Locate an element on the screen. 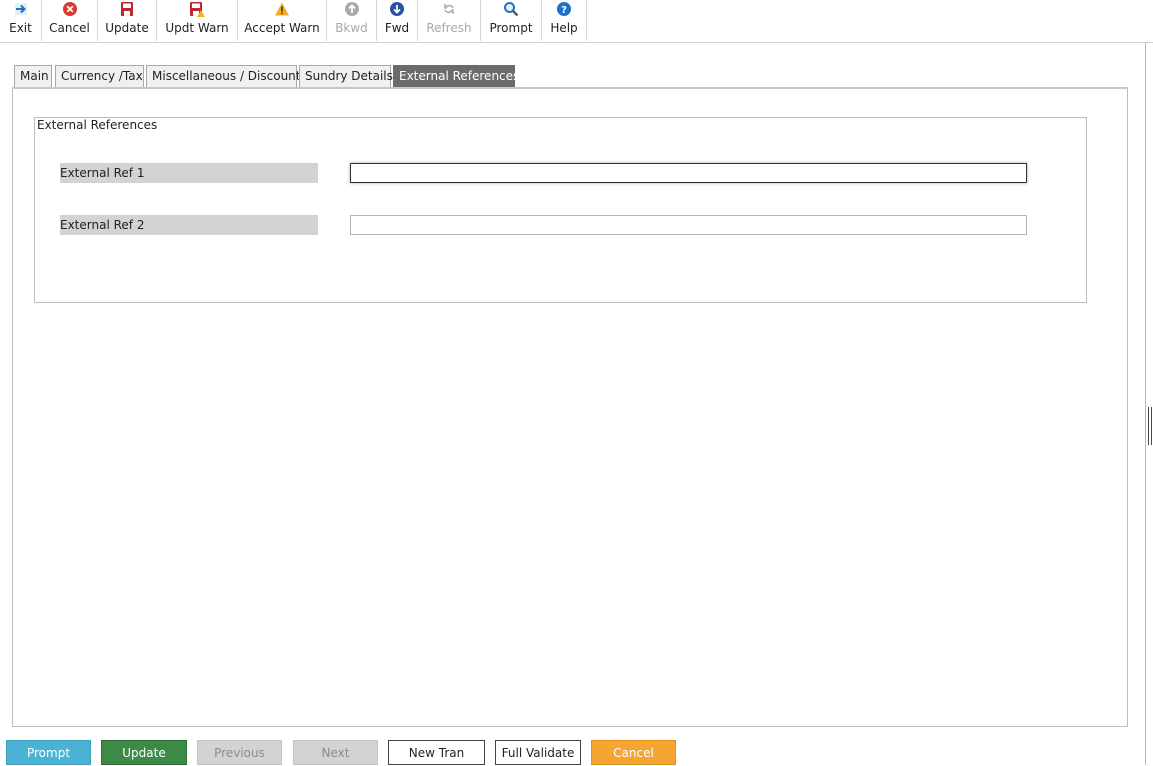 The image size is (1153, 766). help-icon: ? is located at coordinates (564, 9).